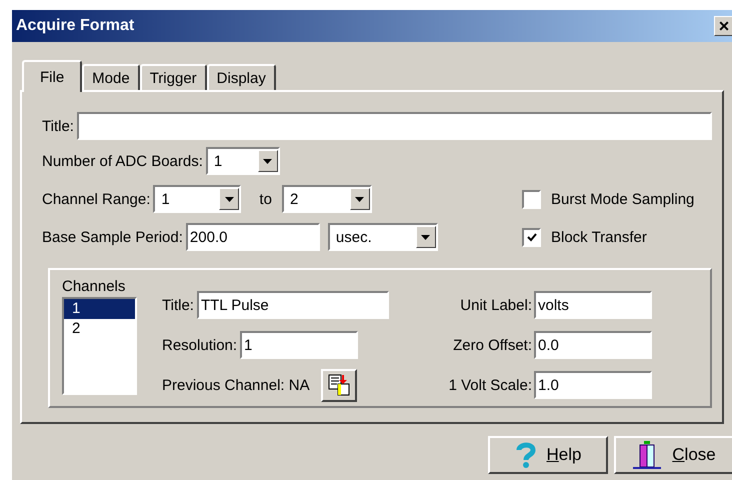 The image size is (732, 480). What do you see at coordinates (292, 305) in the screenshot?
I see `channel-title-field: TTL Pulse` at bounding box center [292, 305].